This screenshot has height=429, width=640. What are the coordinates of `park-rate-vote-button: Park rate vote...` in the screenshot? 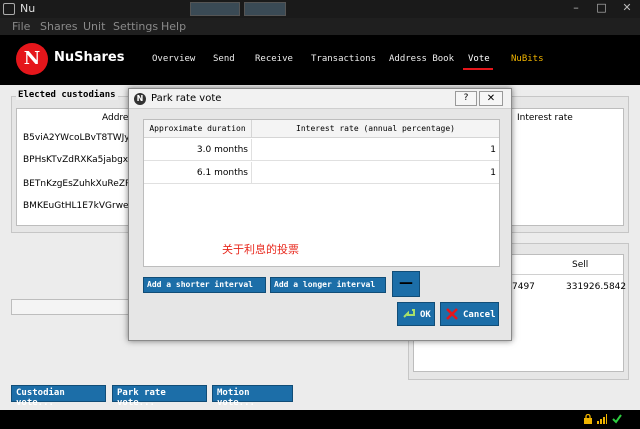 It's located at (159, 396).